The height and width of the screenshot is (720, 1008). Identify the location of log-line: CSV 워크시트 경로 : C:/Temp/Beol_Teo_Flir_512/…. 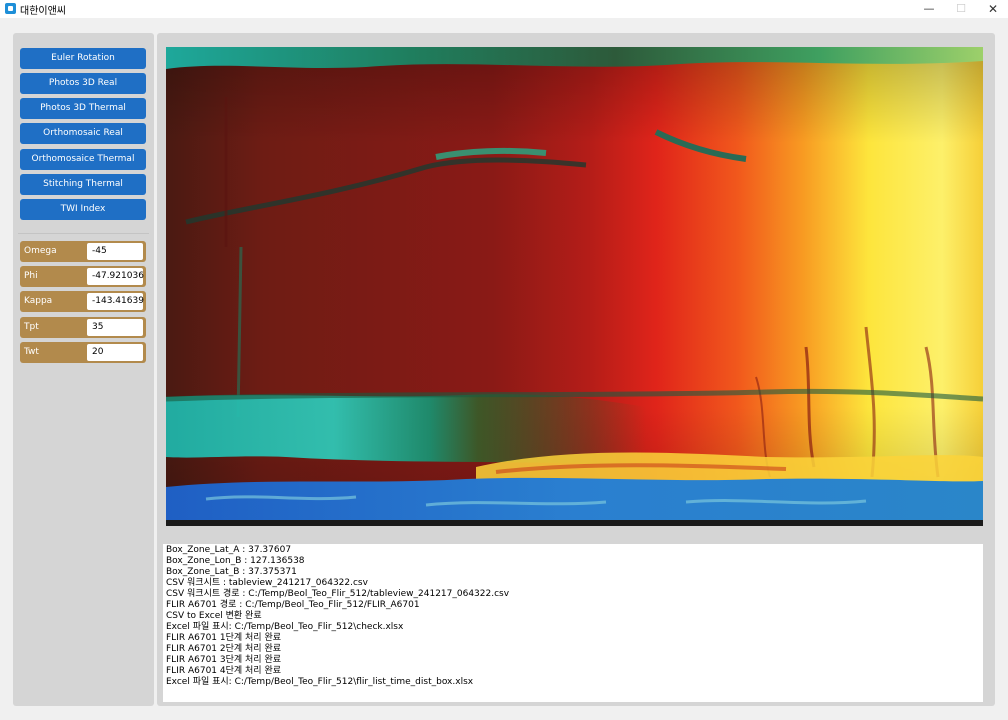
(338, 594).